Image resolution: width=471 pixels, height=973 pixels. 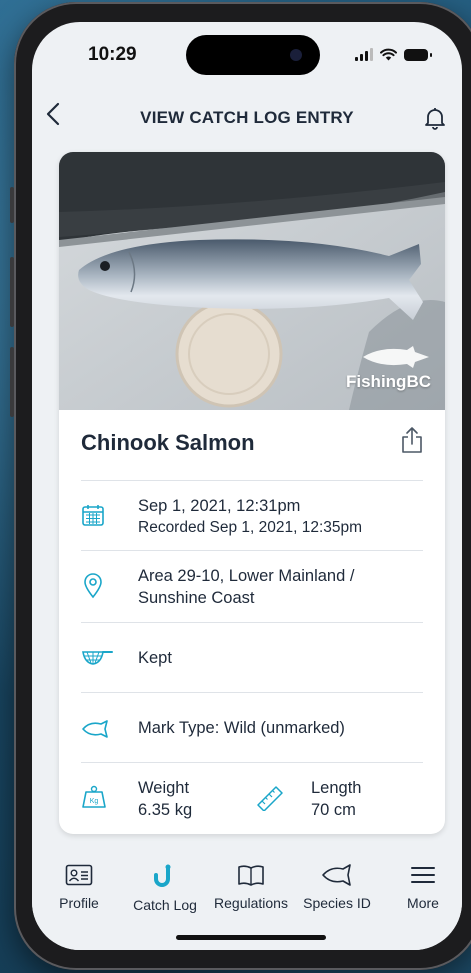 I want to click on page-title: VIEW CATCH LOG ENTRY, so click(x=247, y=117).